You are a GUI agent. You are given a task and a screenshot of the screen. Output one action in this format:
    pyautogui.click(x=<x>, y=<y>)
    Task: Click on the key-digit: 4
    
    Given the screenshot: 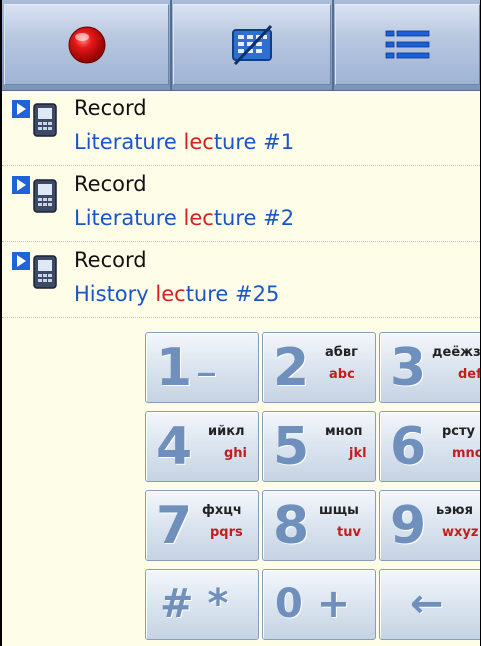 What is the action you would take?
    pyautogui.click(x=174, y=447)
    